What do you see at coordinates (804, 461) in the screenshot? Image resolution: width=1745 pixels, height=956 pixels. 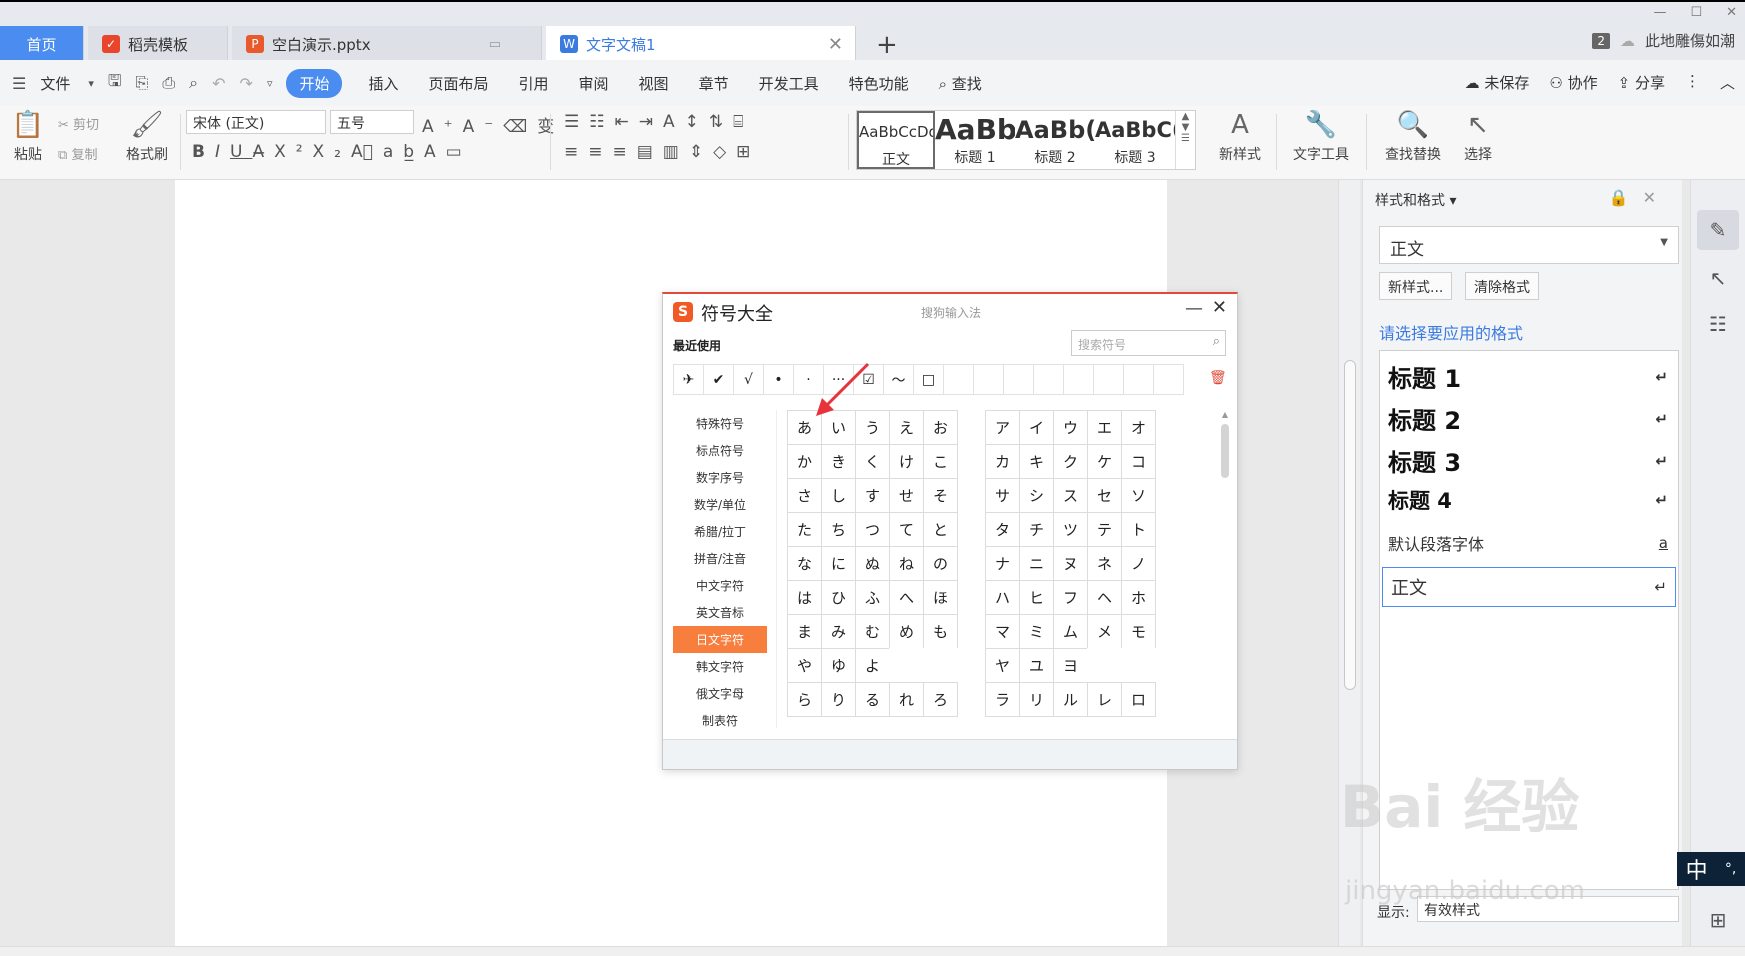 I see `hiragana-cell: か` at bounding box center [804, 461].